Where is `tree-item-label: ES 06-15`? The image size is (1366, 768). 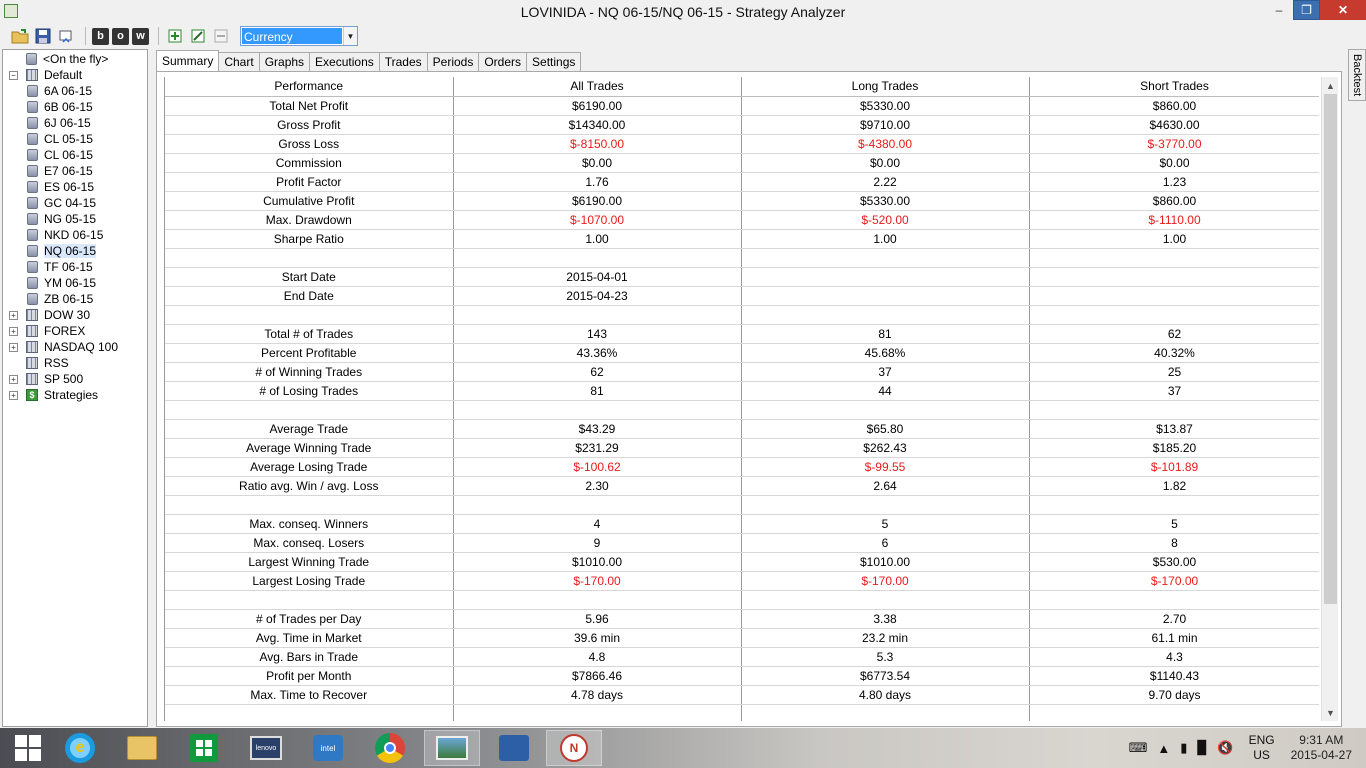 tree-item-label: ES 06-15 is located at coordinates (69, 187).